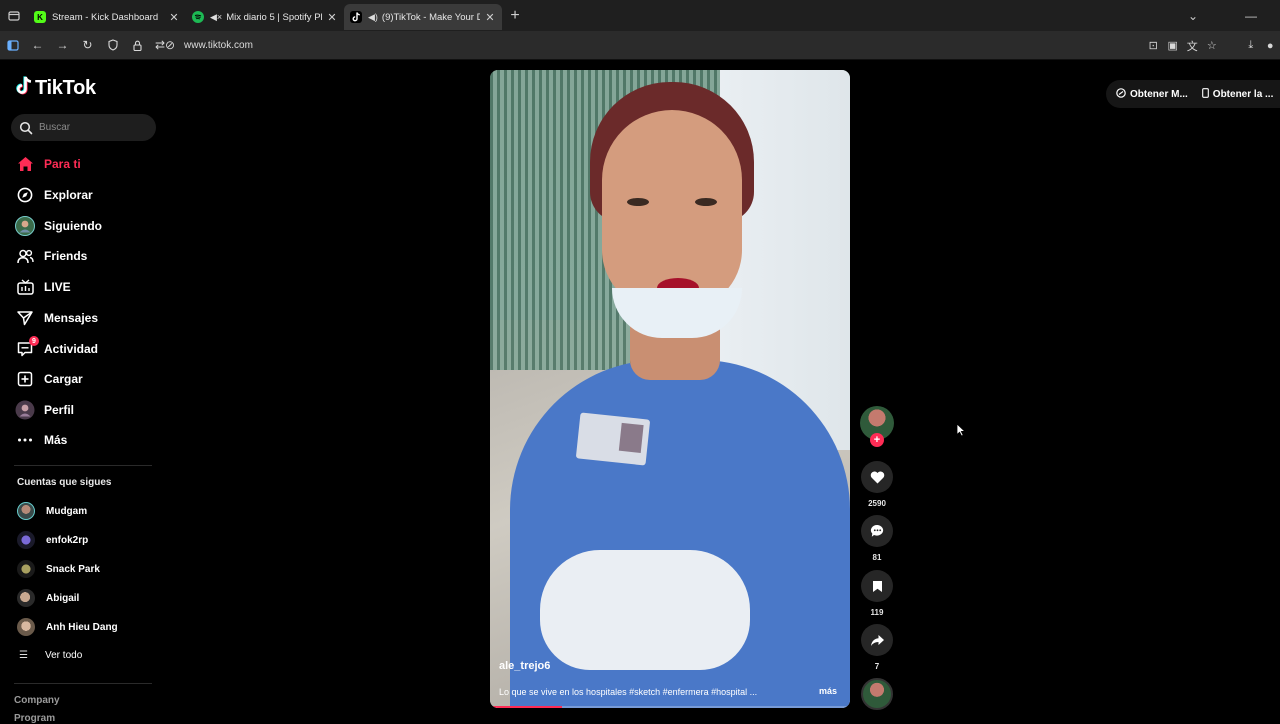 This screenshot has width=1280, height=724. I want to click on coin-icon, so click(1121, 94).